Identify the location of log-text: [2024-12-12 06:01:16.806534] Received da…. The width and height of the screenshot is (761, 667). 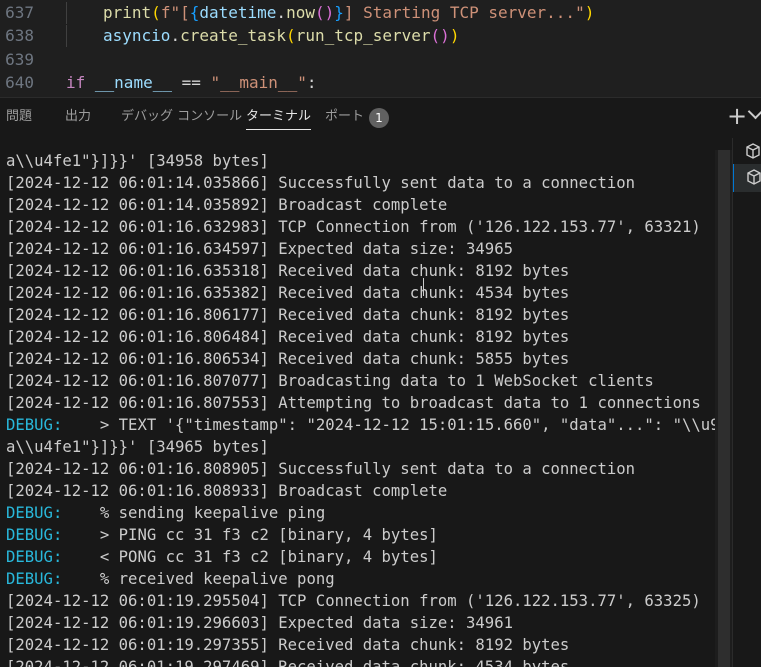
(288, 359).